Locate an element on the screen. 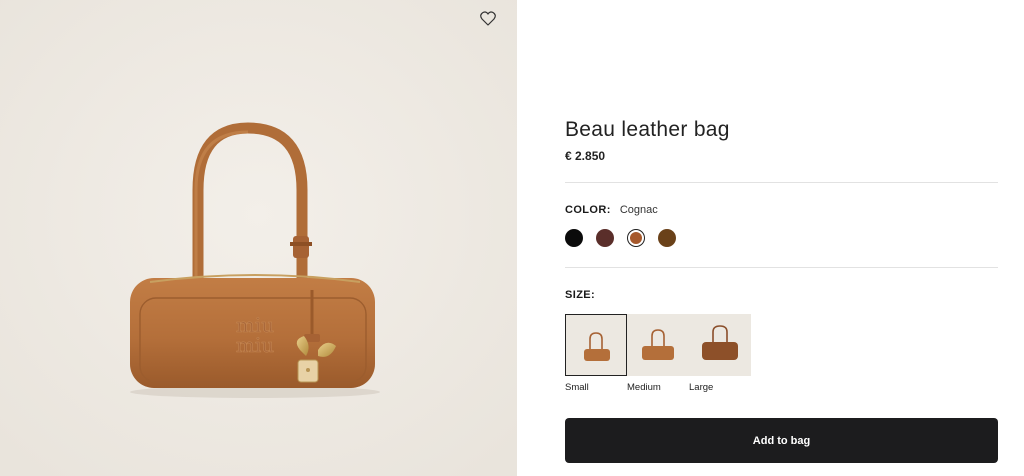 Image resolution: width=1024 pixels, height=476 pixels. color-label: COLOR: Cognac is located at coordinates (611, 210).